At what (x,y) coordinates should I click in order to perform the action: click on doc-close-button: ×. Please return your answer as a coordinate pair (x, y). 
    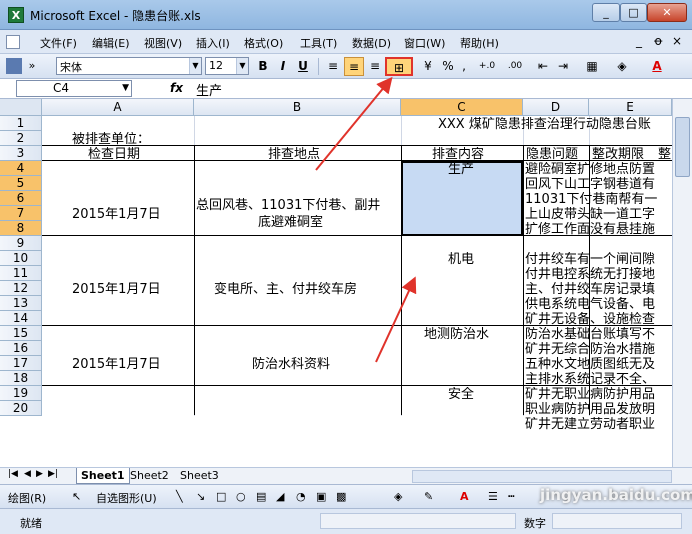
    Looking at the image, I should click on (677, 41).